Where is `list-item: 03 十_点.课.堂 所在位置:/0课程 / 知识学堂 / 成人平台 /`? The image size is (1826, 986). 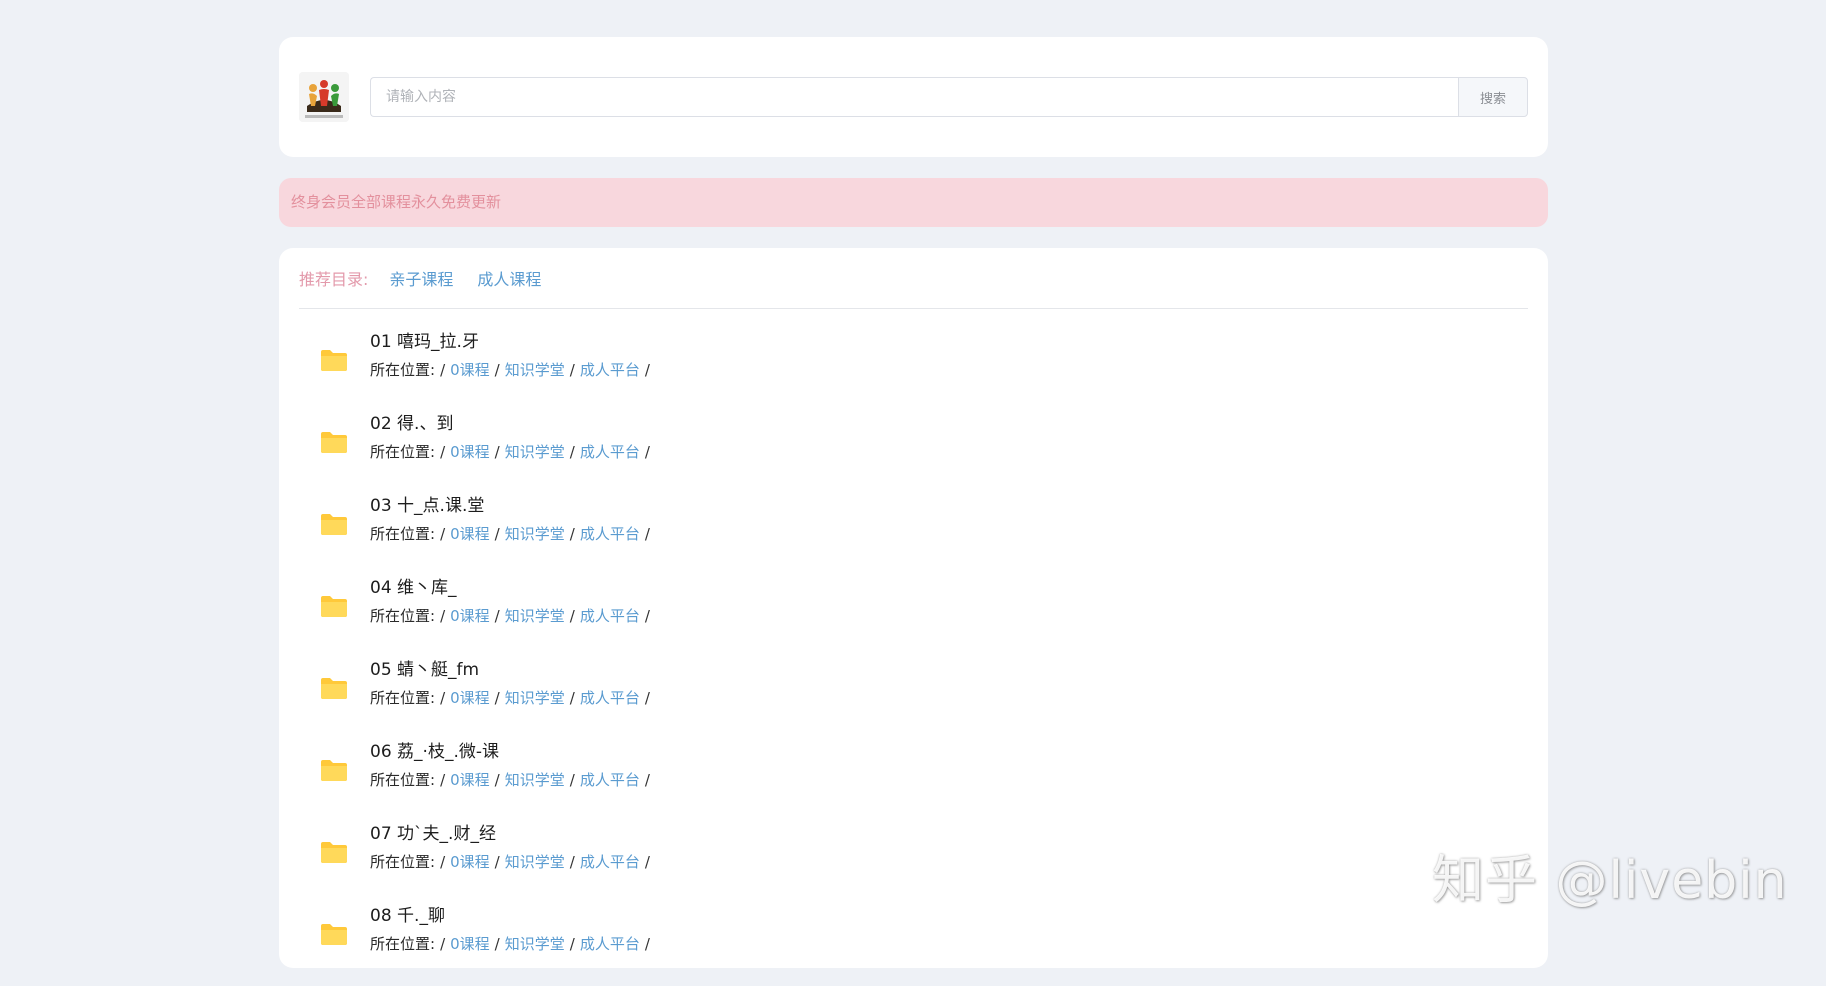 list-item: 03 十_点.课.堂 所在位置:/0课程 / 知识学堂 / 成人平台 / is located at coordinates (913, 535).